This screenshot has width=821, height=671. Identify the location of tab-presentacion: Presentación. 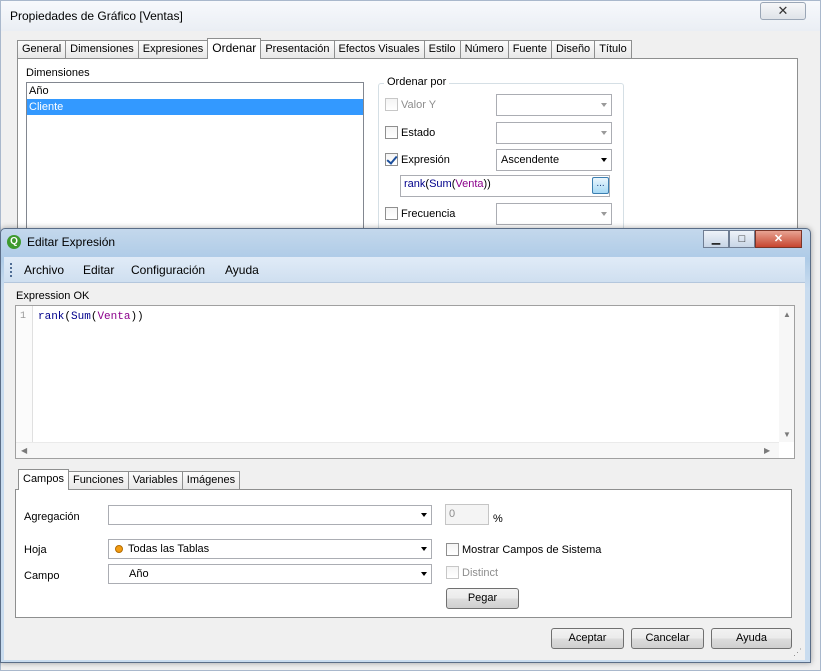
(297, 49).